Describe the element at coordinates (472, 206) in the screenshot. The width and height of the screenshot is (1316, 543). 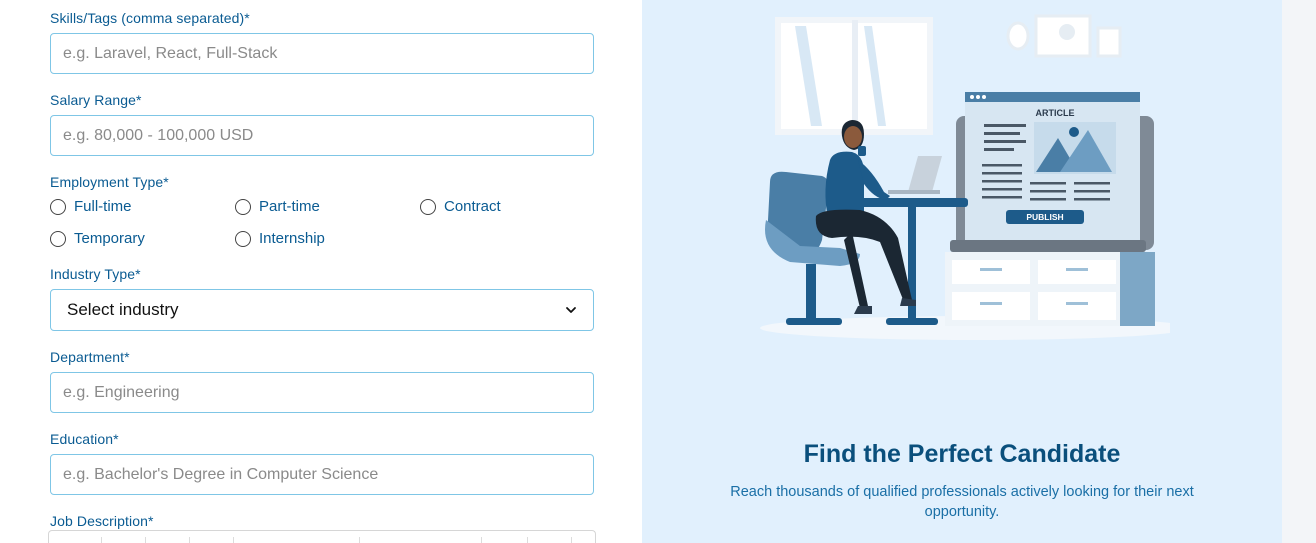
I see `radio-label: Contract` at that location.